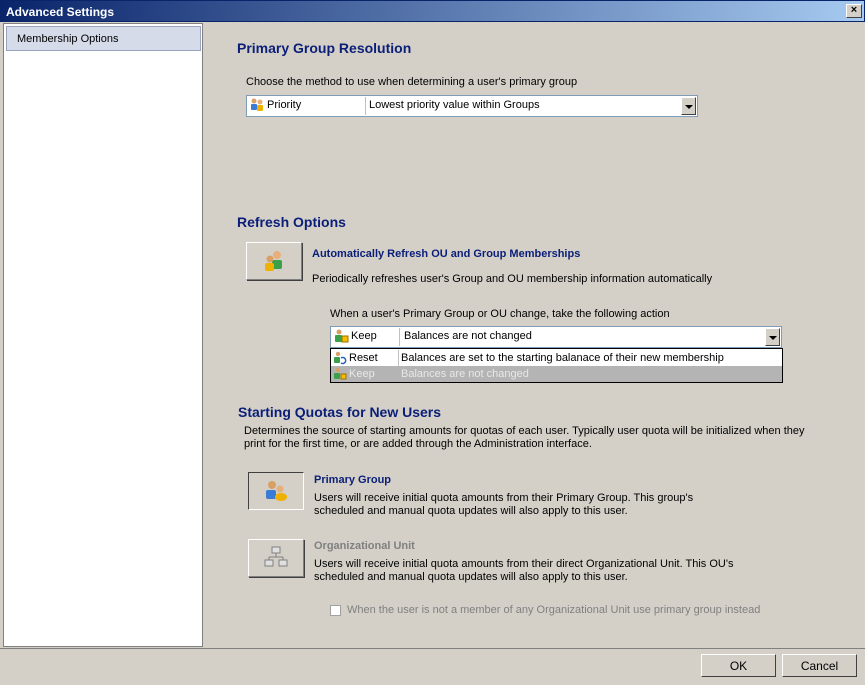 The image size is (865, 685). What do you see at coordinates (103, 38) in the screenshot?
I see `sidebar-item-membership-options: Membership Options` at bounding box center [103, 38].